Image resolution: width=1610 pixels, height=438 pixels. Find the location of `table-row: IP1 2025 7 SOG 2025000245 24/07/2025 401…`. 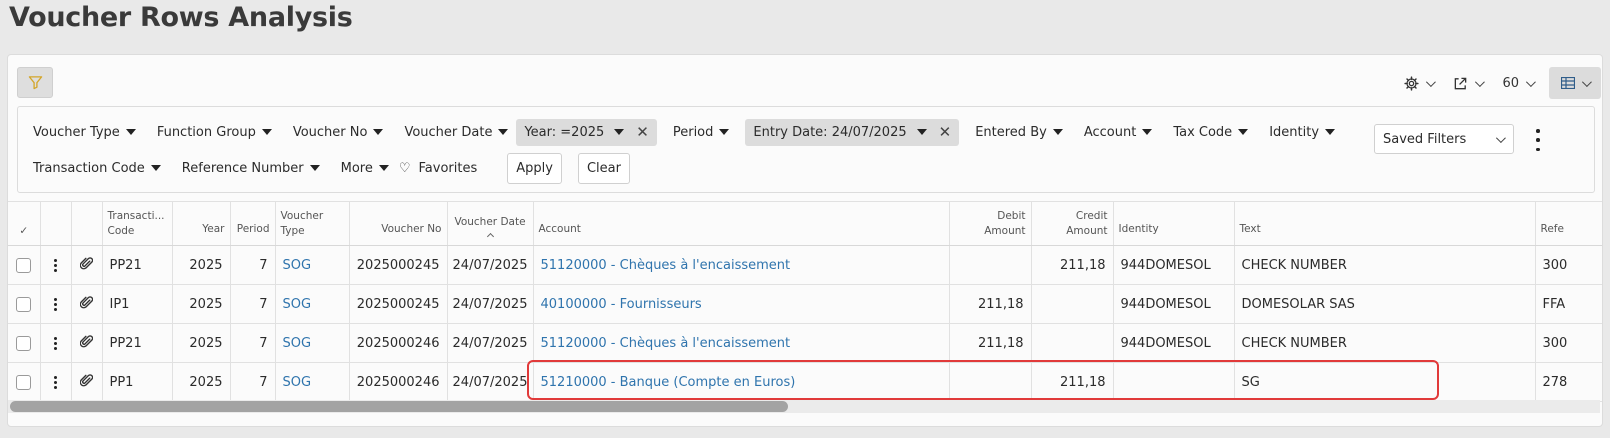

table-row: IP1 2025 7 SOG 2025000245 24/07/2025 401… is located at coordinates (805, 304).